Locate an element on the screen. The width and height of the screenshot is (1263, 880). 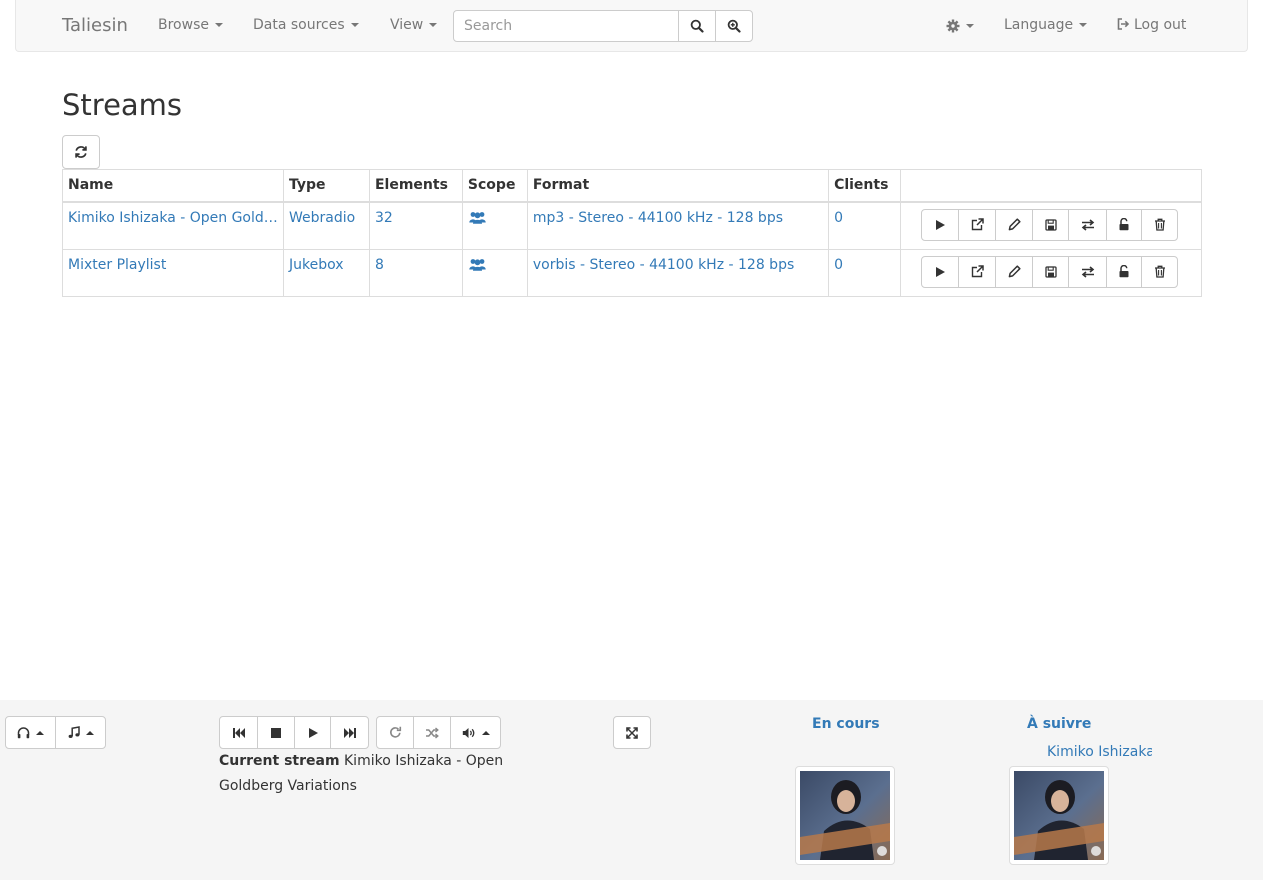
volume-button is located at coordinates (475, 732).